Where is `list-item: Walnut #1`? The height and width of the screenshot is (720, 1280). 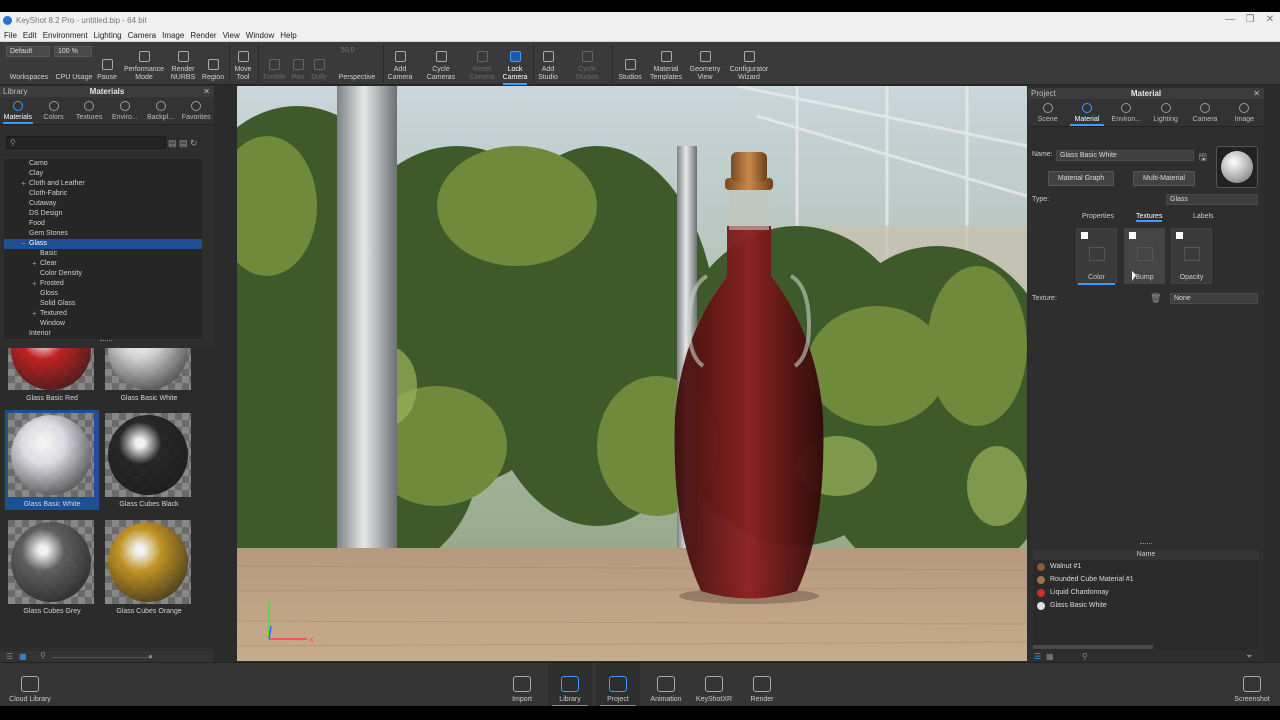
list-item: Walnut #1 is located at coordinates (1146, 566).